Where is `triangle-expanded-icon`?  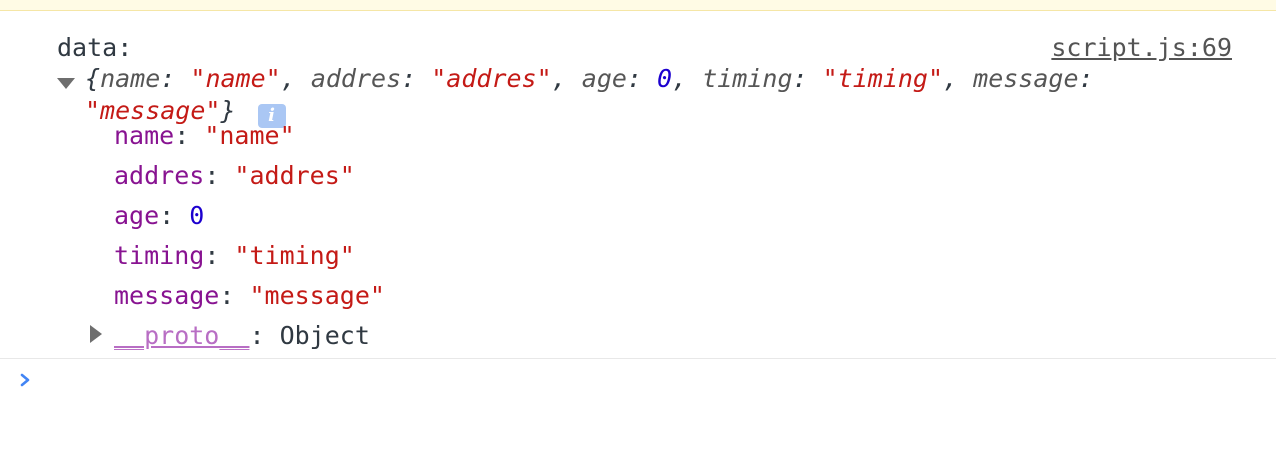
triangle-expanded-icon is located at coordinates (66, 83).